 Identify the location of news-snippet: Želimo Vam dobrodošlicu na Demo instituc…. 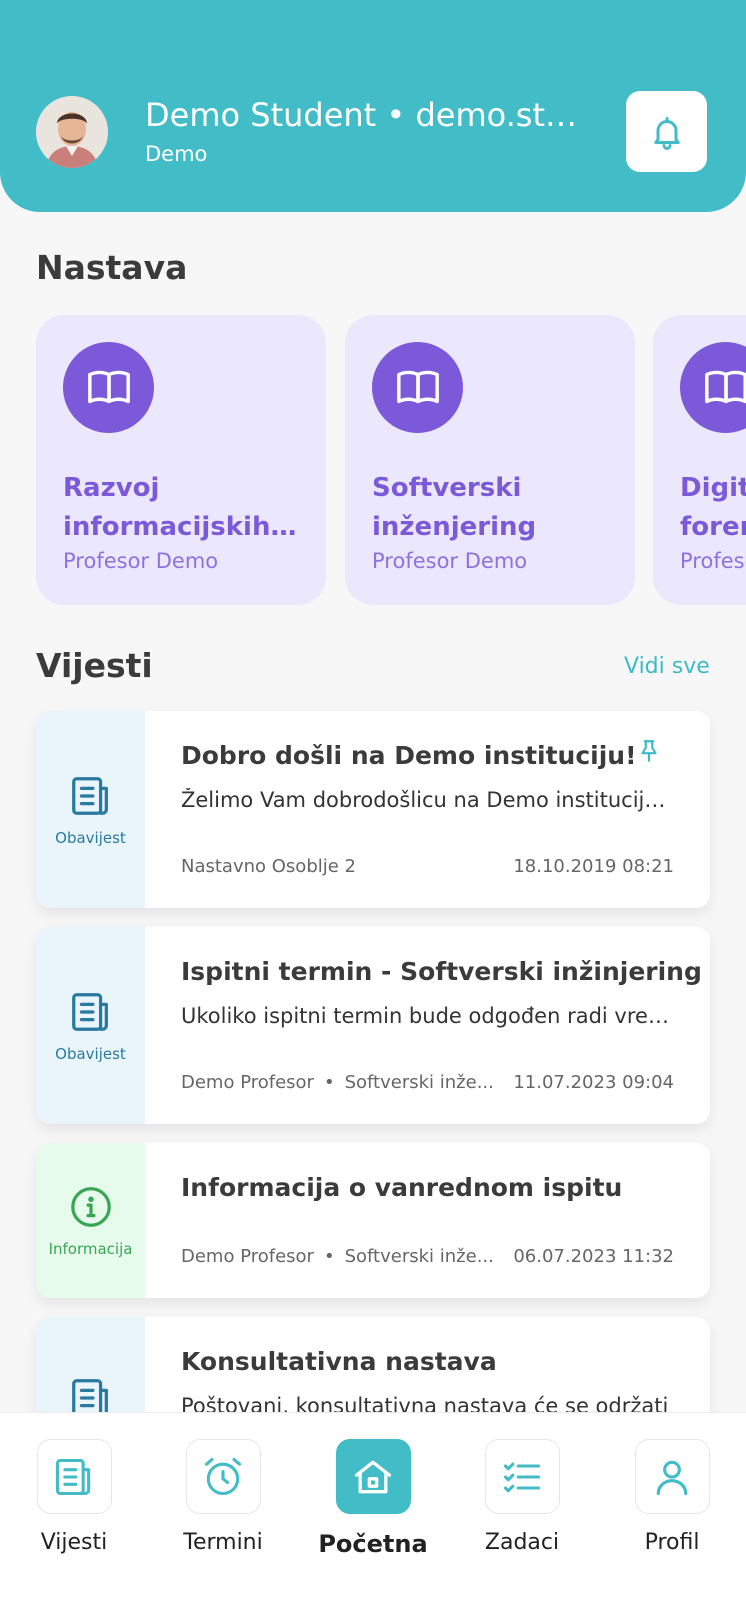
(426, 800).